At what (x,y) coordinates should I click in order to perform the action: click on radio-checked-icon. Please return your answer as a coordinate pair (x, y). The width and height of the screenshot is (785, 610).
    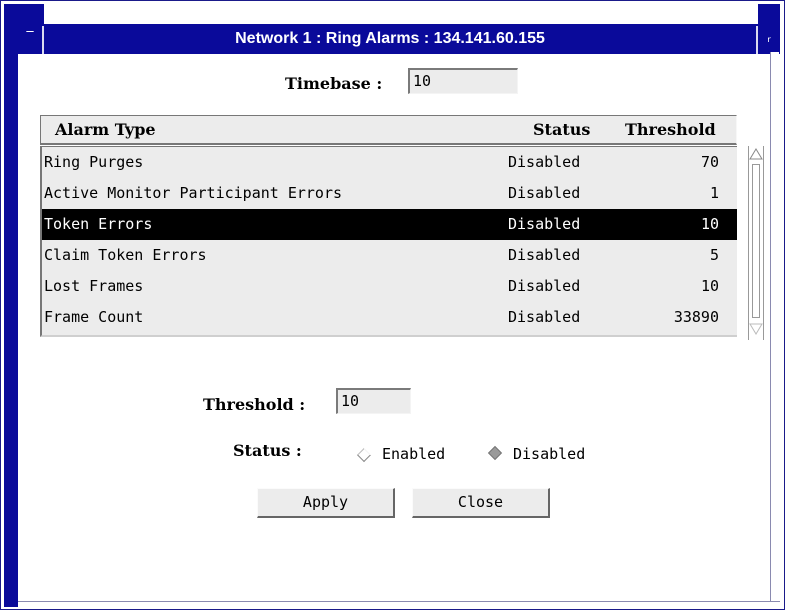
    Looking at the image, I should click on (495, 453).